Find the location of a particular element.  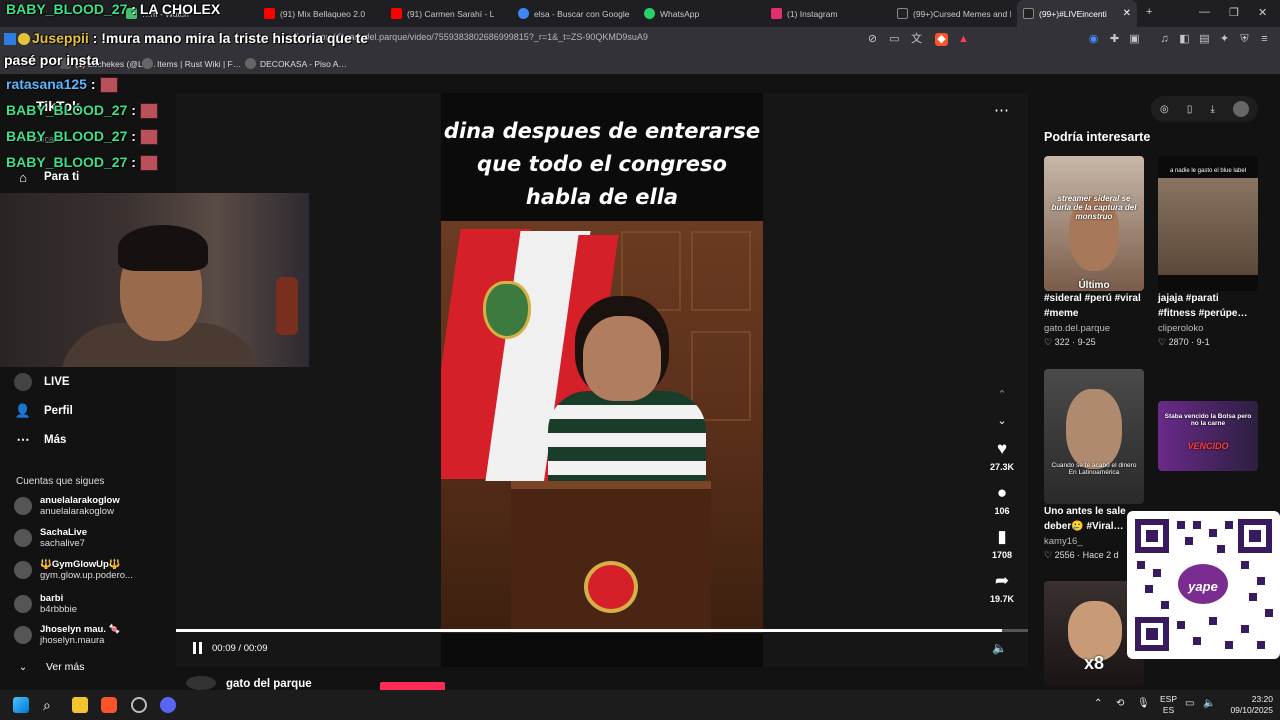

see-more-label: Ver más is located at coordinates (65, 667).